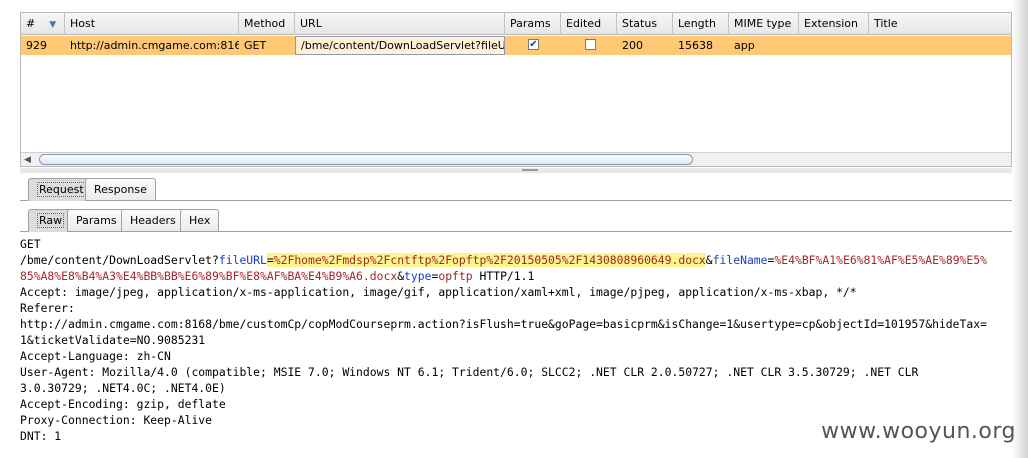 This screenshot has height=458, width=1028. What do you see at coordinates (834, 24) in the screenshot?
I see `column-header-extension: Extension` at bounding box center [834, 24].